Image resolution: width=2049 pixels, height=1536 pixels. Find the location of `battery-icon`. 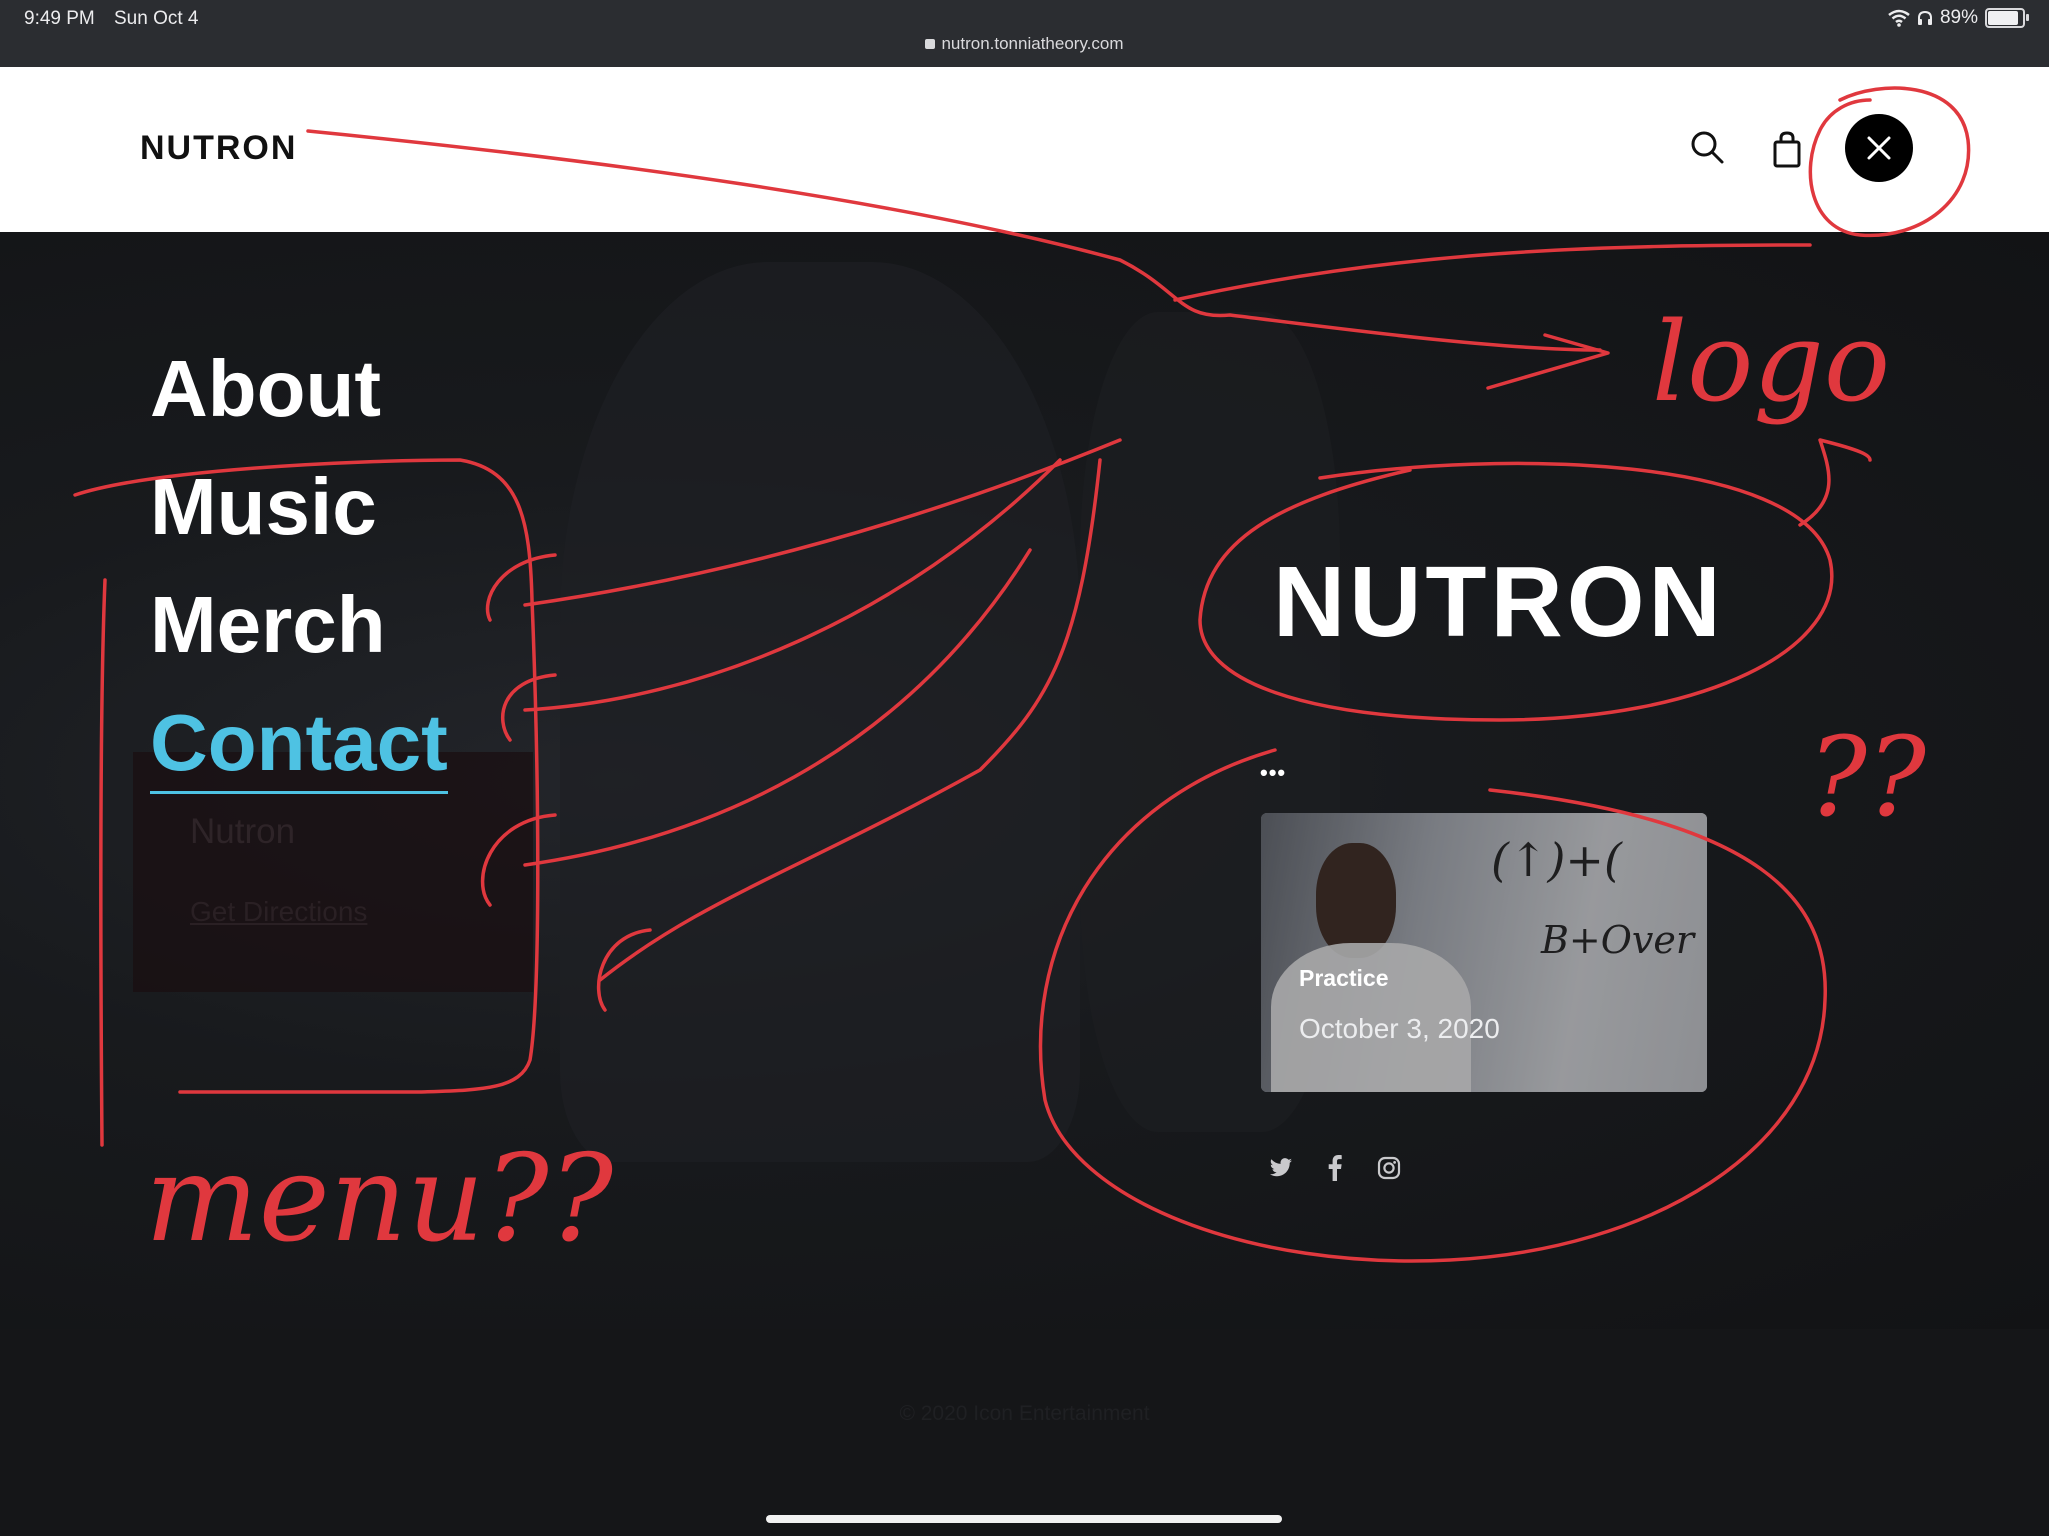

battery-icon is located at coordinates (2007, 18).